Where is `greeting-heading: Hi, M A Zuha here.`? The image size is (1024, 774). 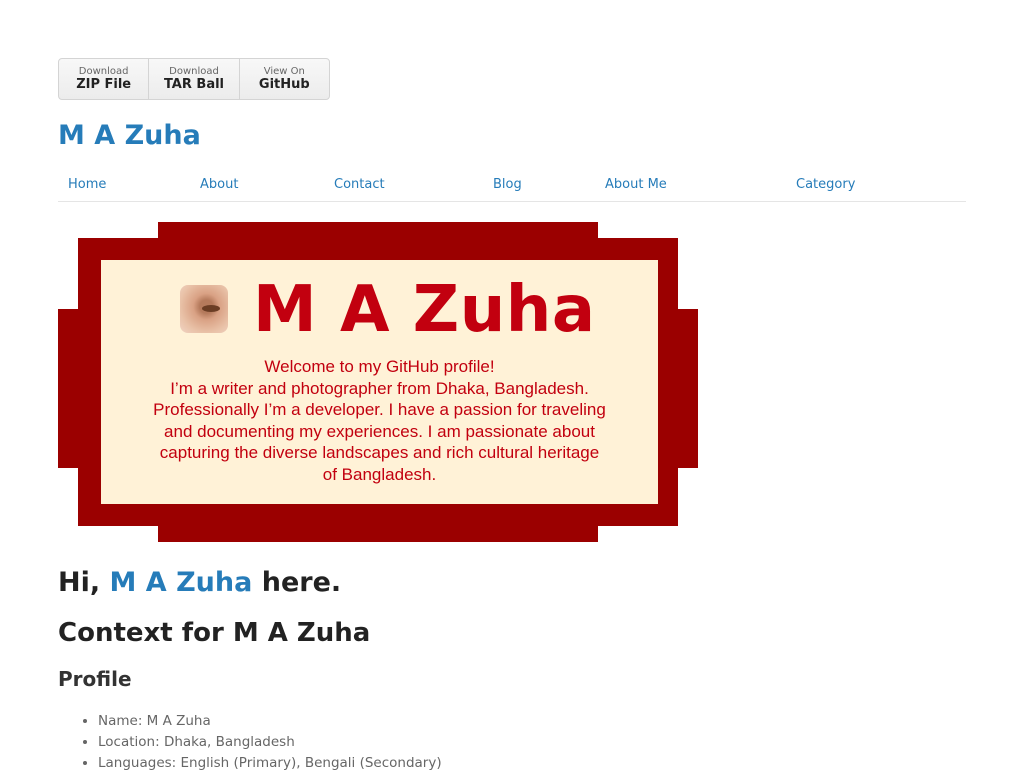
greeting-heading: Hi, M A Zuha here. is located at coordinates (199, 583).